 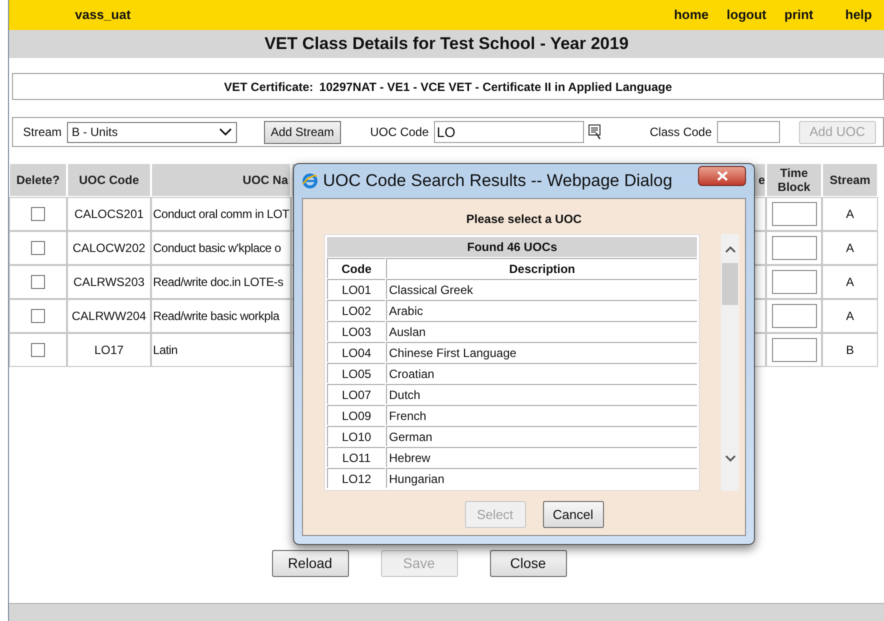 I want to click on table-cell: CALOCS201, so click(x=109, y=214).